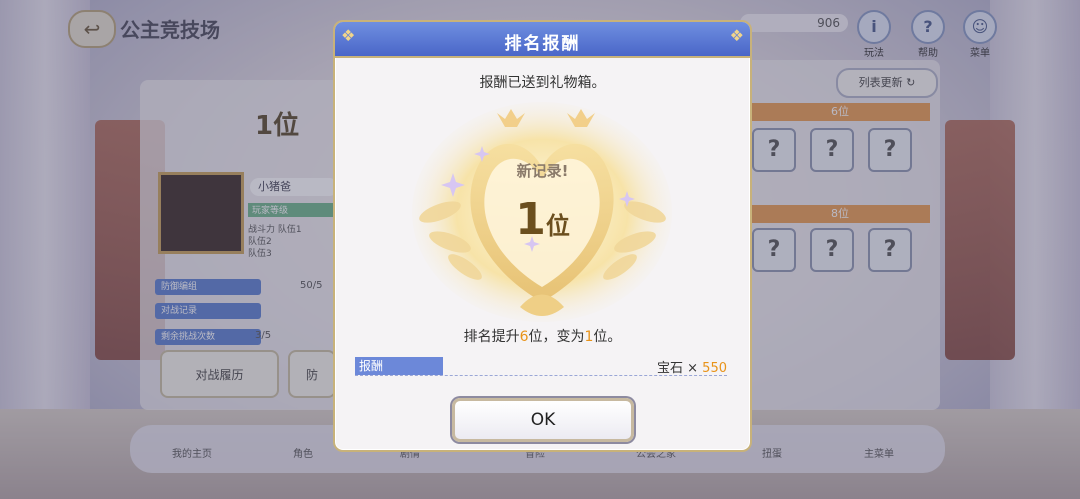 Image resolution: width=1080 pixels, height=499 pixels. I want to click on reward-value: 宝石 × 550, so click(692, 366).